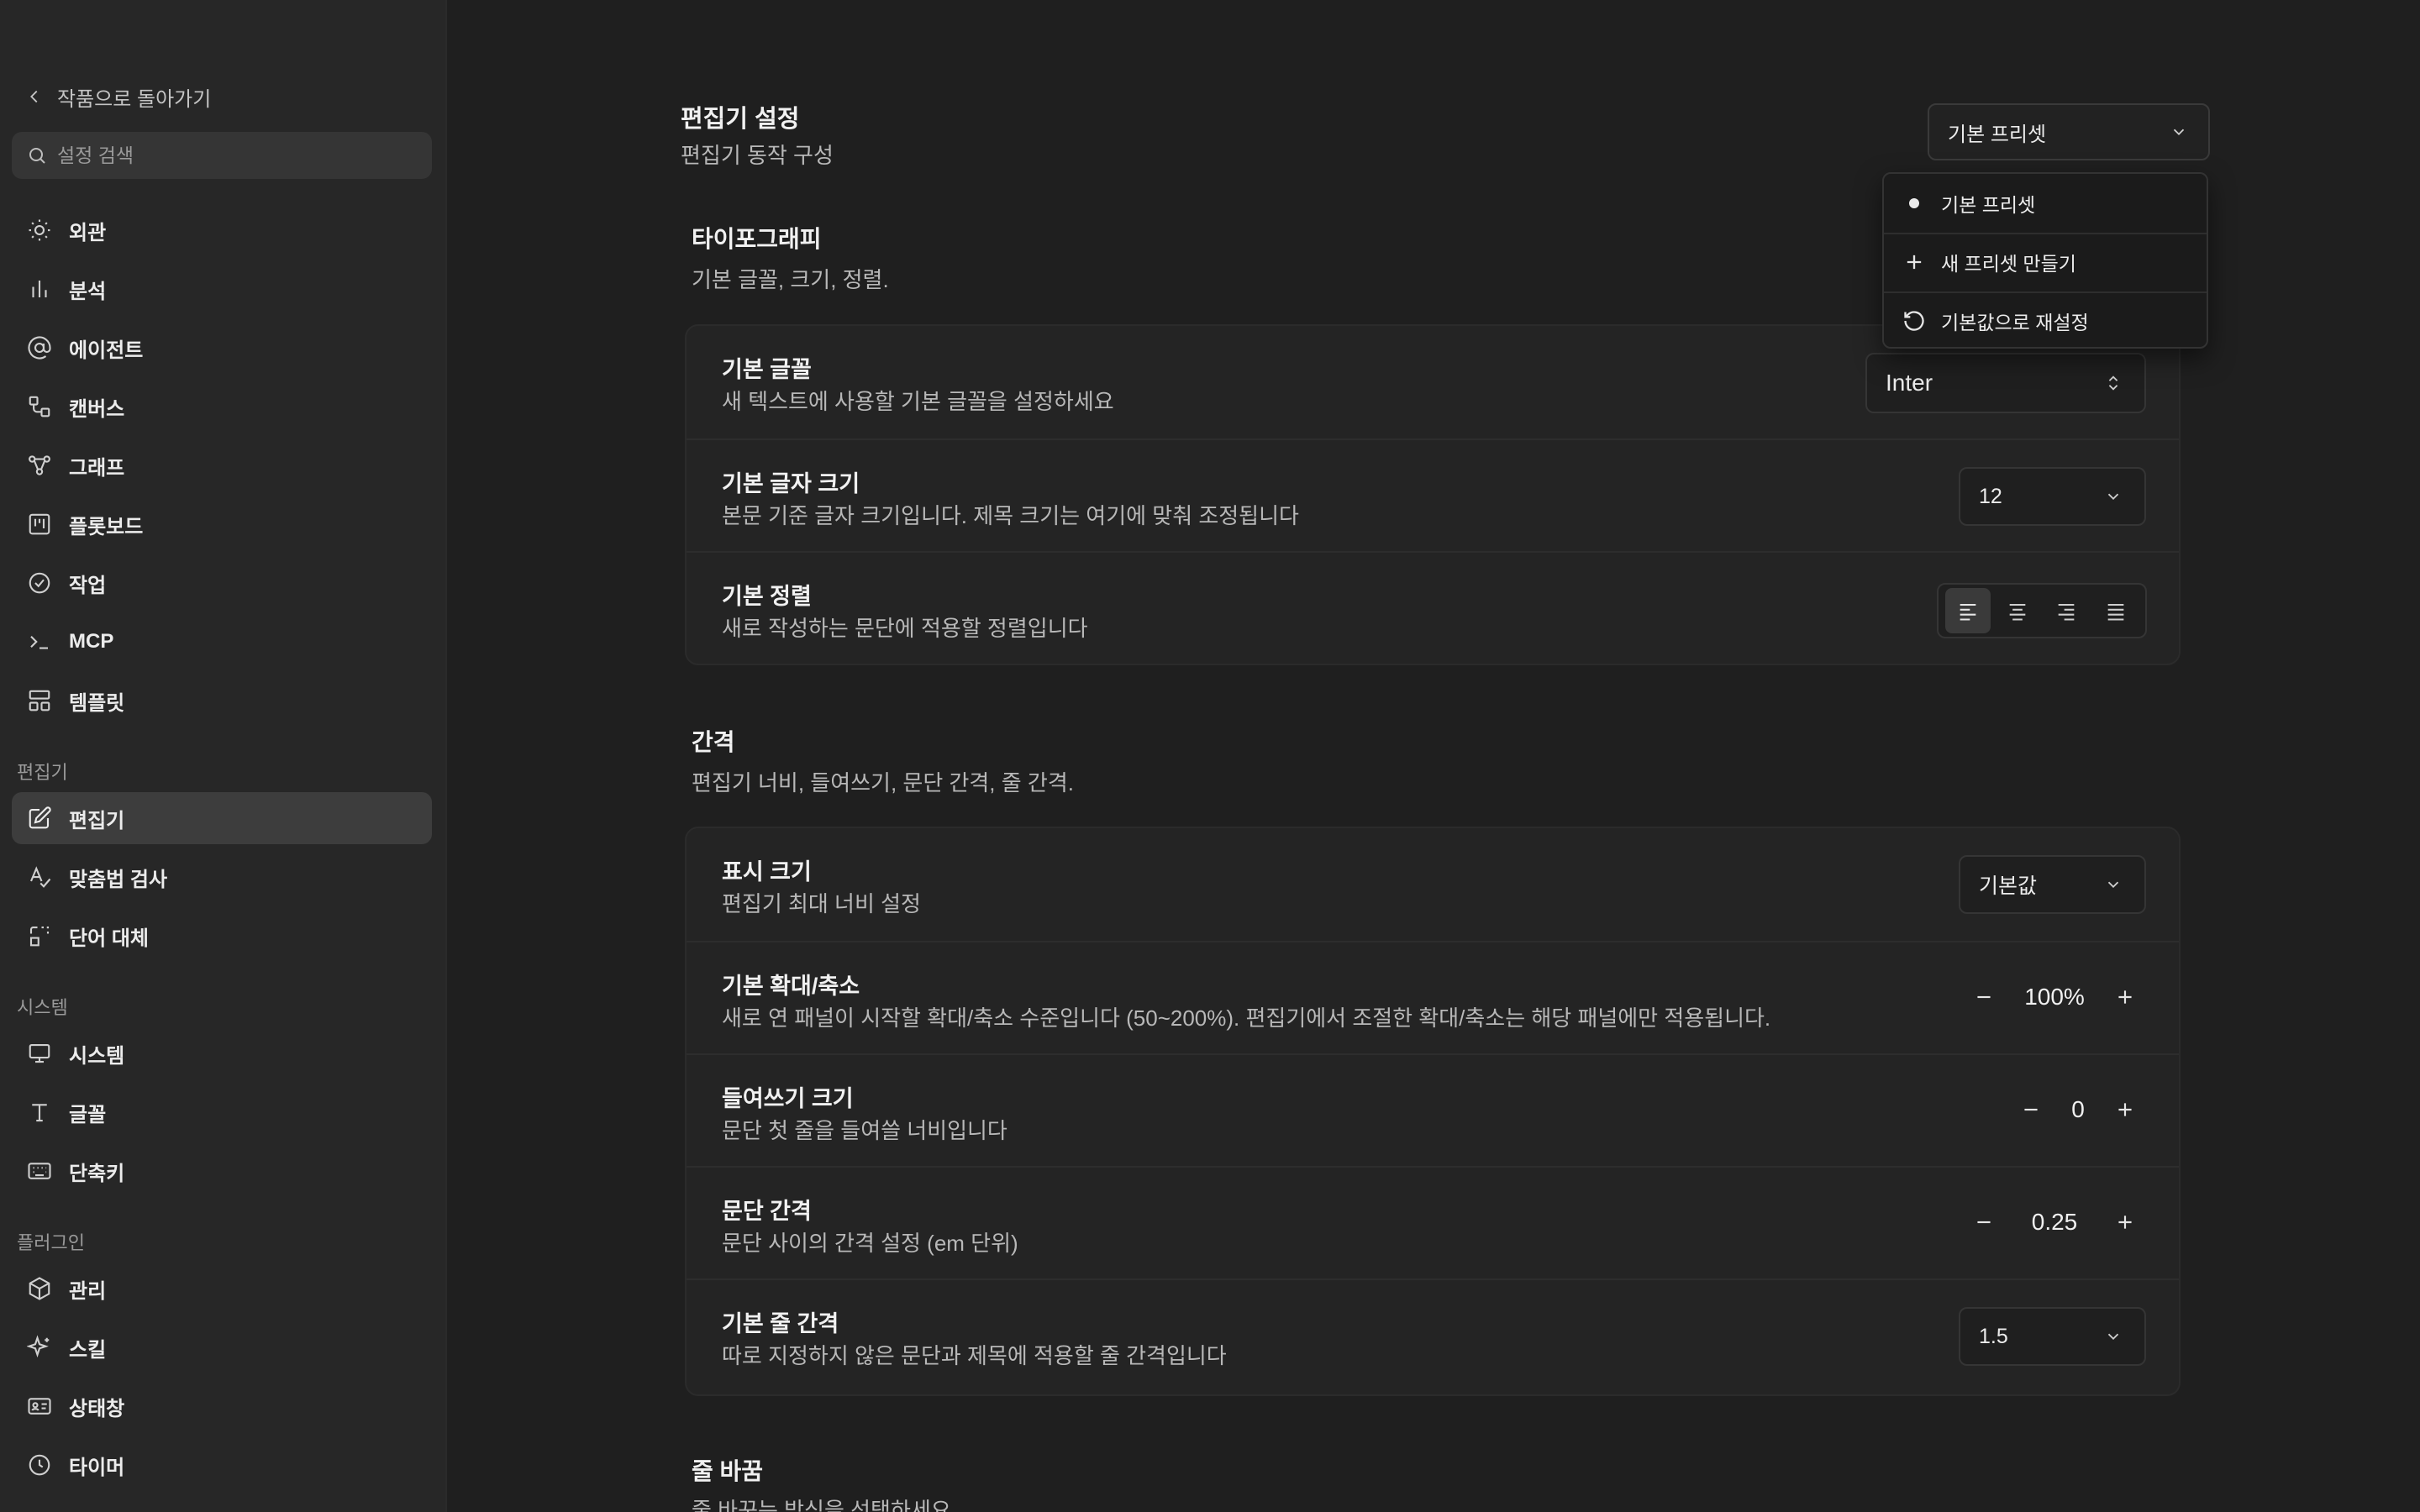 This screenshot has height=1512, width=2420. I want to click on sidebar-item-label: 분석, so click(88, 291).